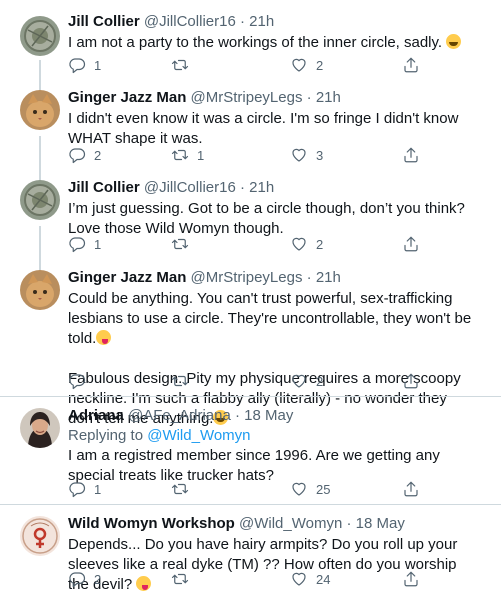 This screenshot has height=600, width=501. Describe the element at coordinates (151, 523) in the screenshot. I see `author-name: Wild Womyn Workshop` at that location.